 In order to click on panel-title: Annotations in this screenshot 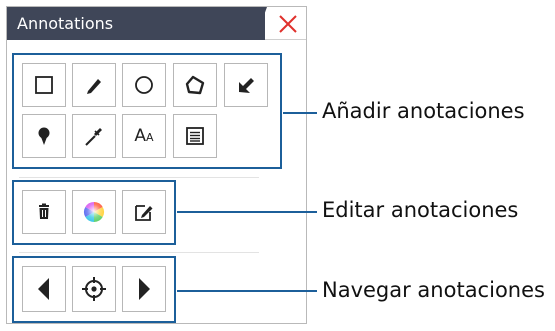, I will do `click(65, 23)`.